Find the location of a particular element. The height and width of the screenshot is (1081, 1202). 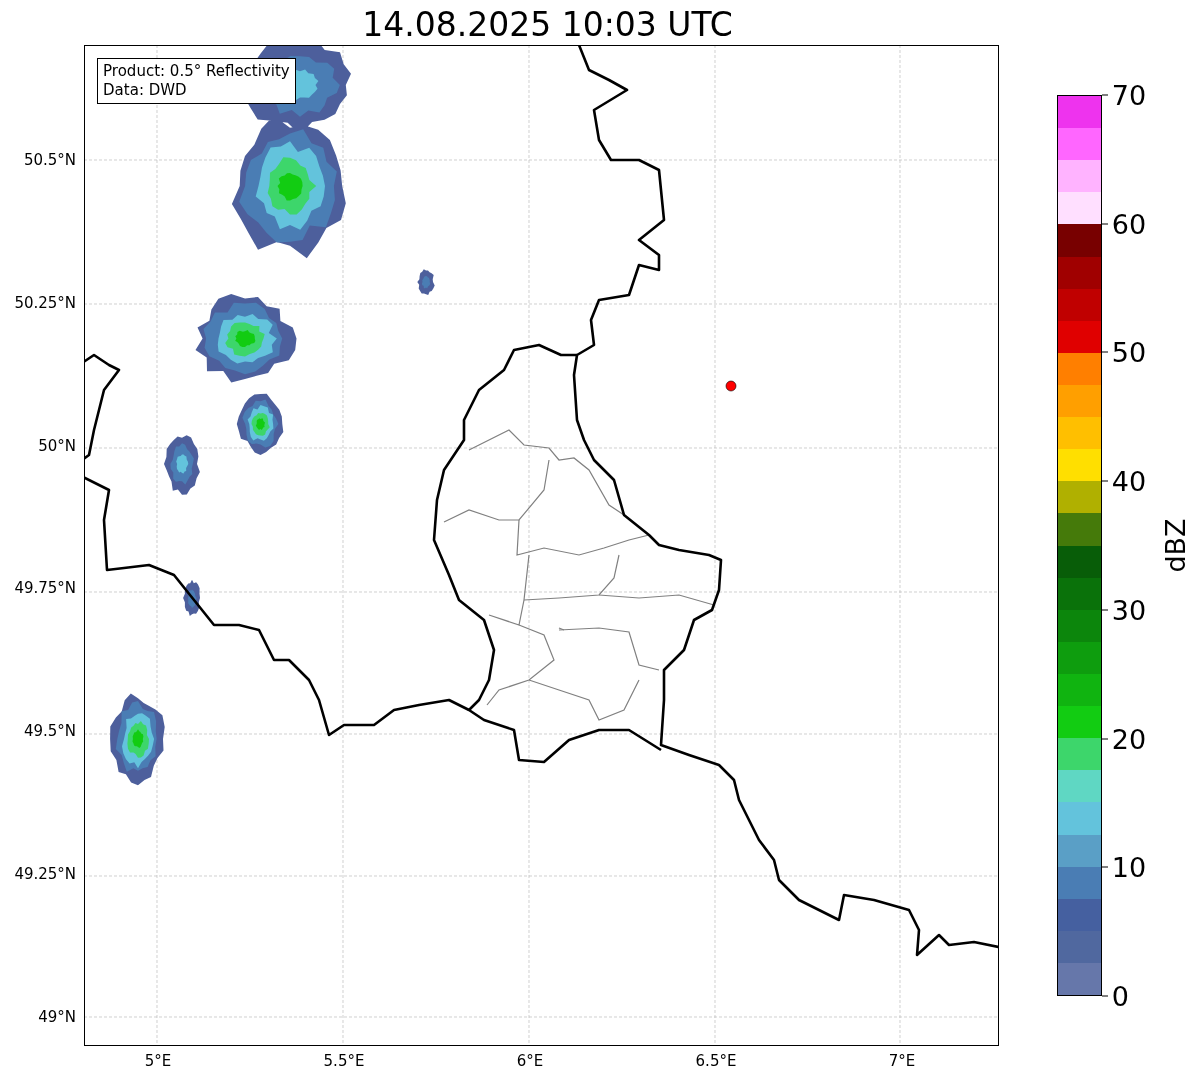

latitude-label: 49.75°N is located at coordinates (45, 588).